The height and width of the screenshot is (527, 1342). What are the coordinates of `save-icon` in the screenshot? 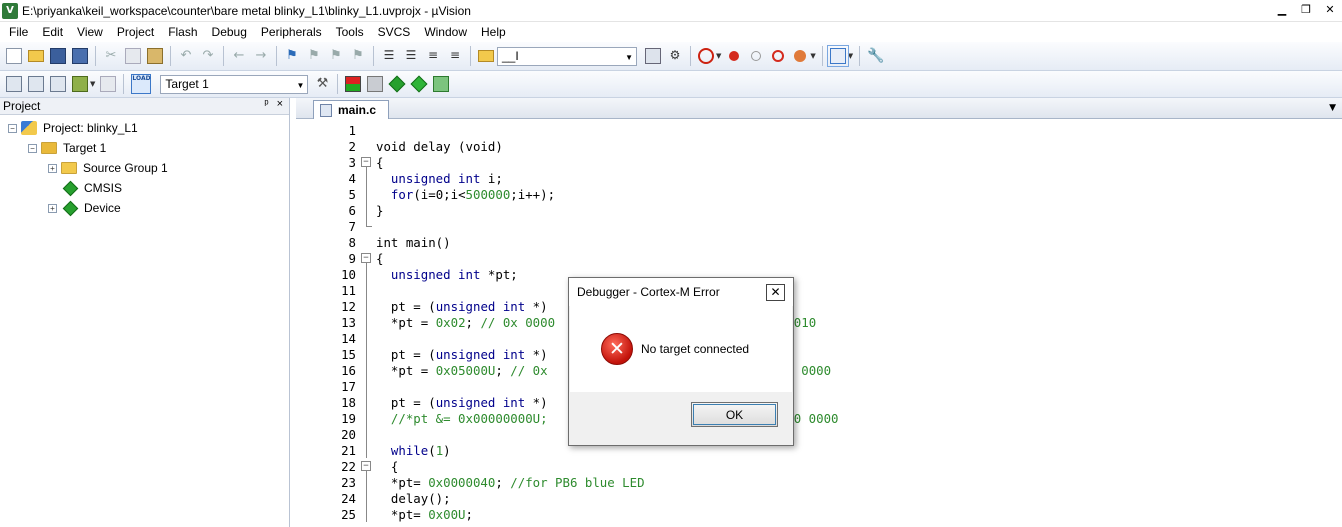 It's located at (58, 56).